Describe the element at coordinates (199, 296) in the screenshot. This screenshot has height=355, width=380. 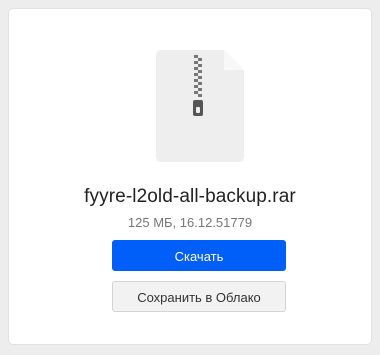
I see `save-to-cloud-button: Сохранить в Облако` at that location.